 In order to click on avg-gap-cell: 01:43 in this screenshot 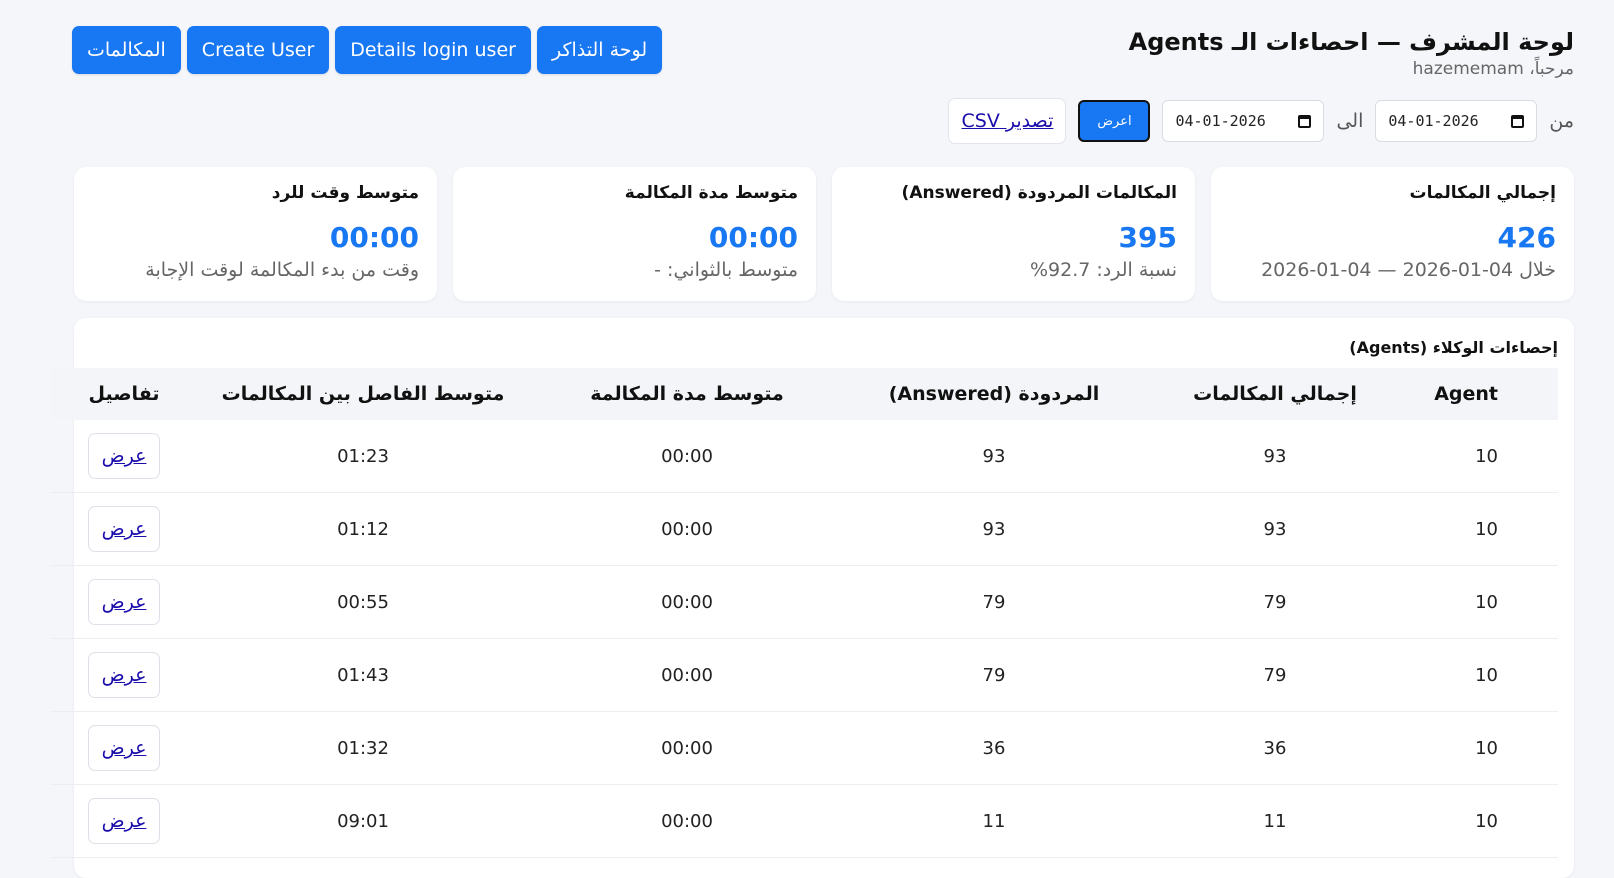, I will do `click(363, 675)`.